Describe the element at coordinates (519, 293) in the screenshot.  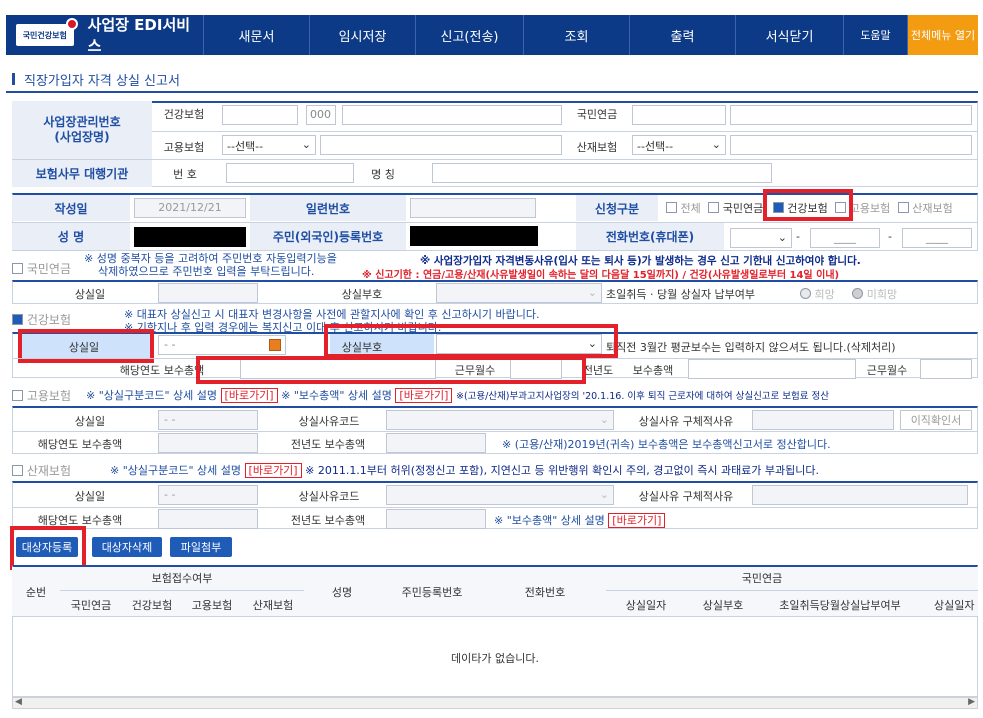
I see `pension-loss-code-select: ⌄` at that location.